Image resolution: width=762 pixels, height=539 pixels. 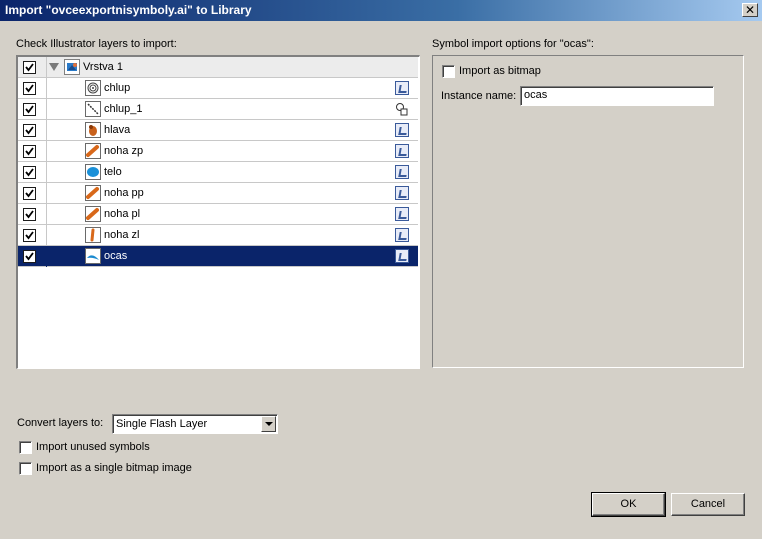 I want to click on layer-row: chlup, so click(x=218, y=88).